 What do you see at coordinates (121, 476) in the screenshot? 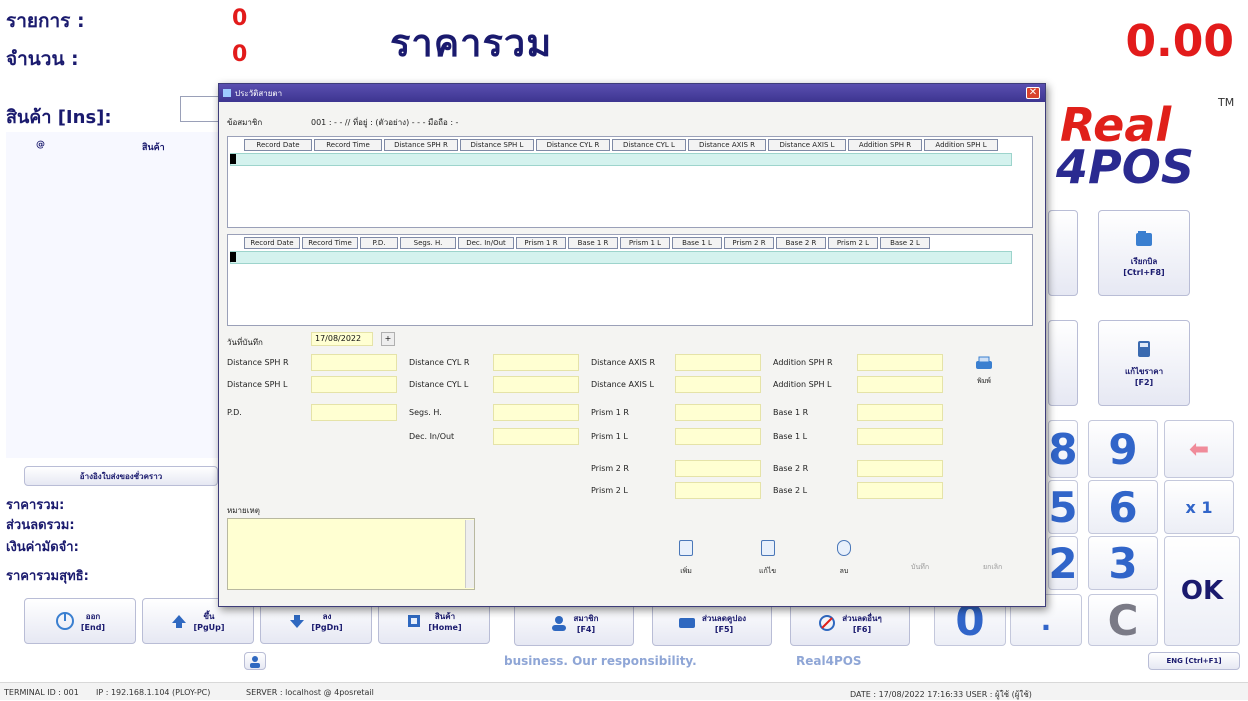
I see `temp-delivery-button: อ้างอิงใบส่งของชั่วคราว` at bounding box center [121, 476].